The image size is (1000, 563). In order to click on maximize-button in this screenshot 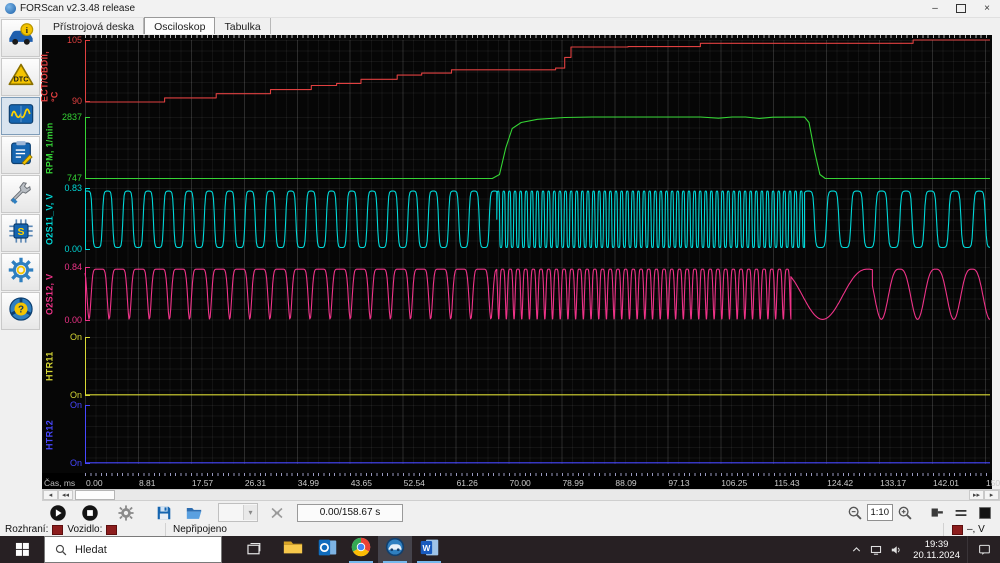, I will do `click(961, 8)`.